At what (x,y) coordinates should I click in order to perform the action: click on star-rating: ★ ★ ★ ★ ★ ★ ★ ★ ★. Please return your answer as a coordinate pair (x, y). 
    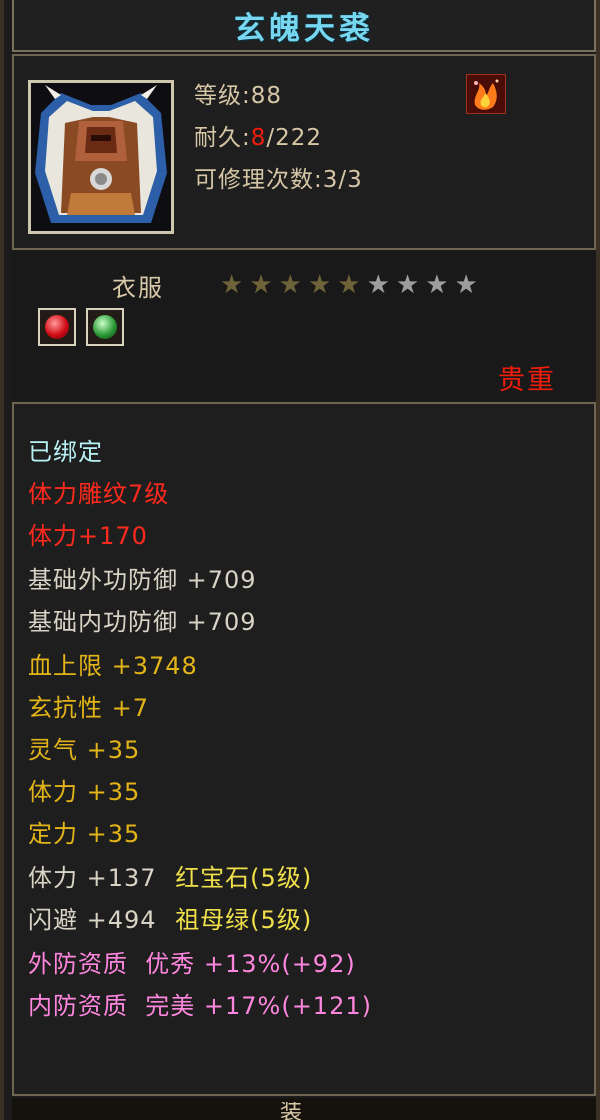
    Looking at the image, I should click on (349, 285).